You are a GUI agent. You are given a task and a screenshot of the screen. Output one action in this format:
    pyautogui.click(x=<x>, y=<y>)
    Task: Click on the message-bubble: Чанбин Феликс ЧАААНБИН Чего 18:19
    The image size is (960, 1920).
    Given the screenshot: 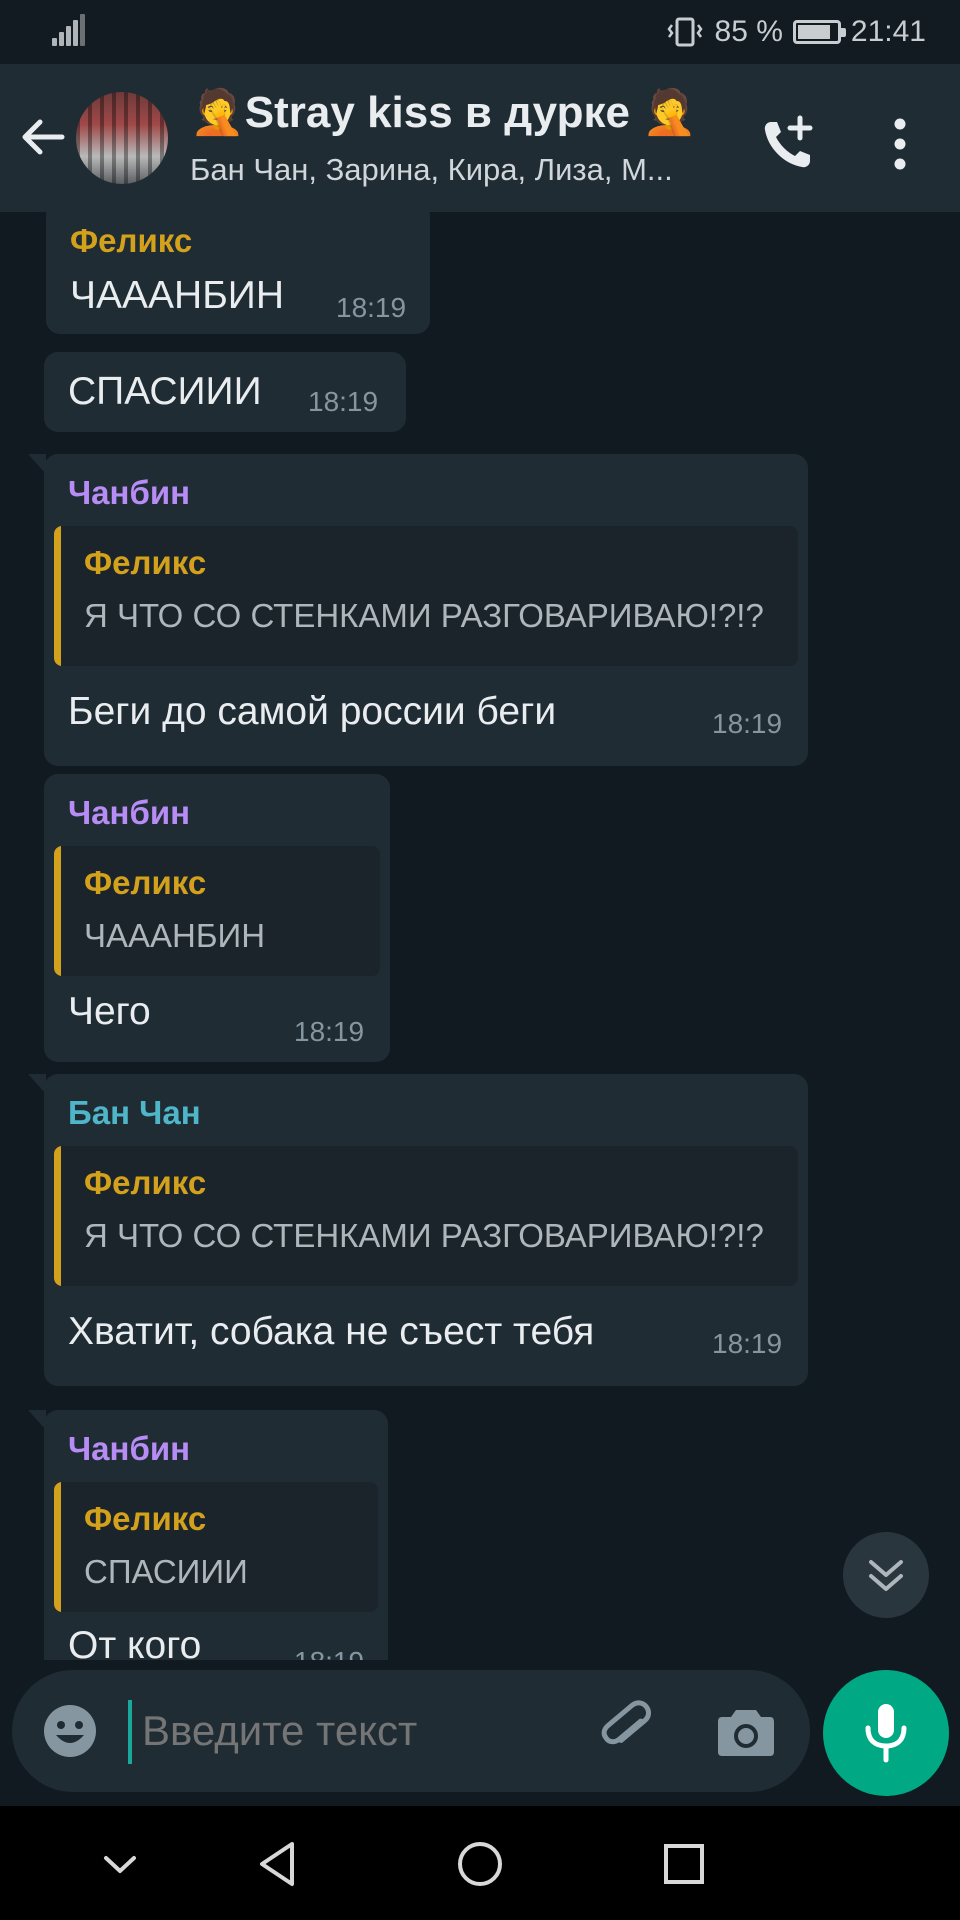 What is the action you would take?
    pyautogui.click(x=217, y=918)
    